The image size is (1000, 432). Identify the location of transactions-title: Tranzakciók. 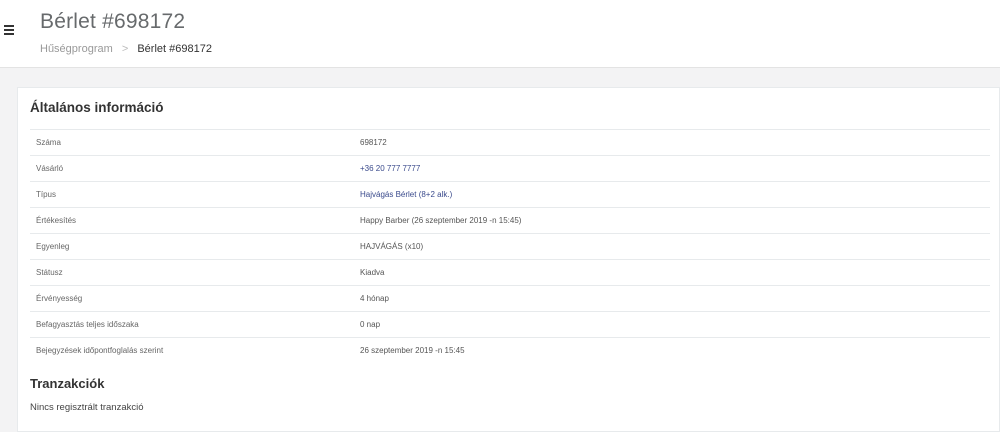
(67, 383).